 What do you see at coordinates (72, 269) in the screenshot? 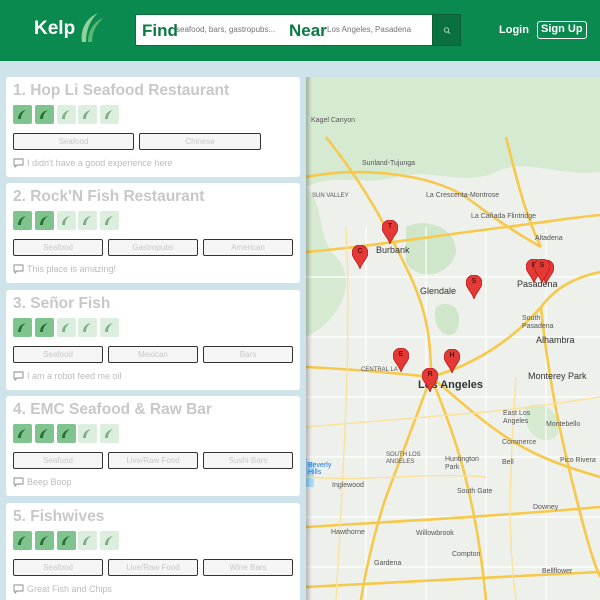
I see `review-text: This place is amazing!` at bounding box center [72, 269].